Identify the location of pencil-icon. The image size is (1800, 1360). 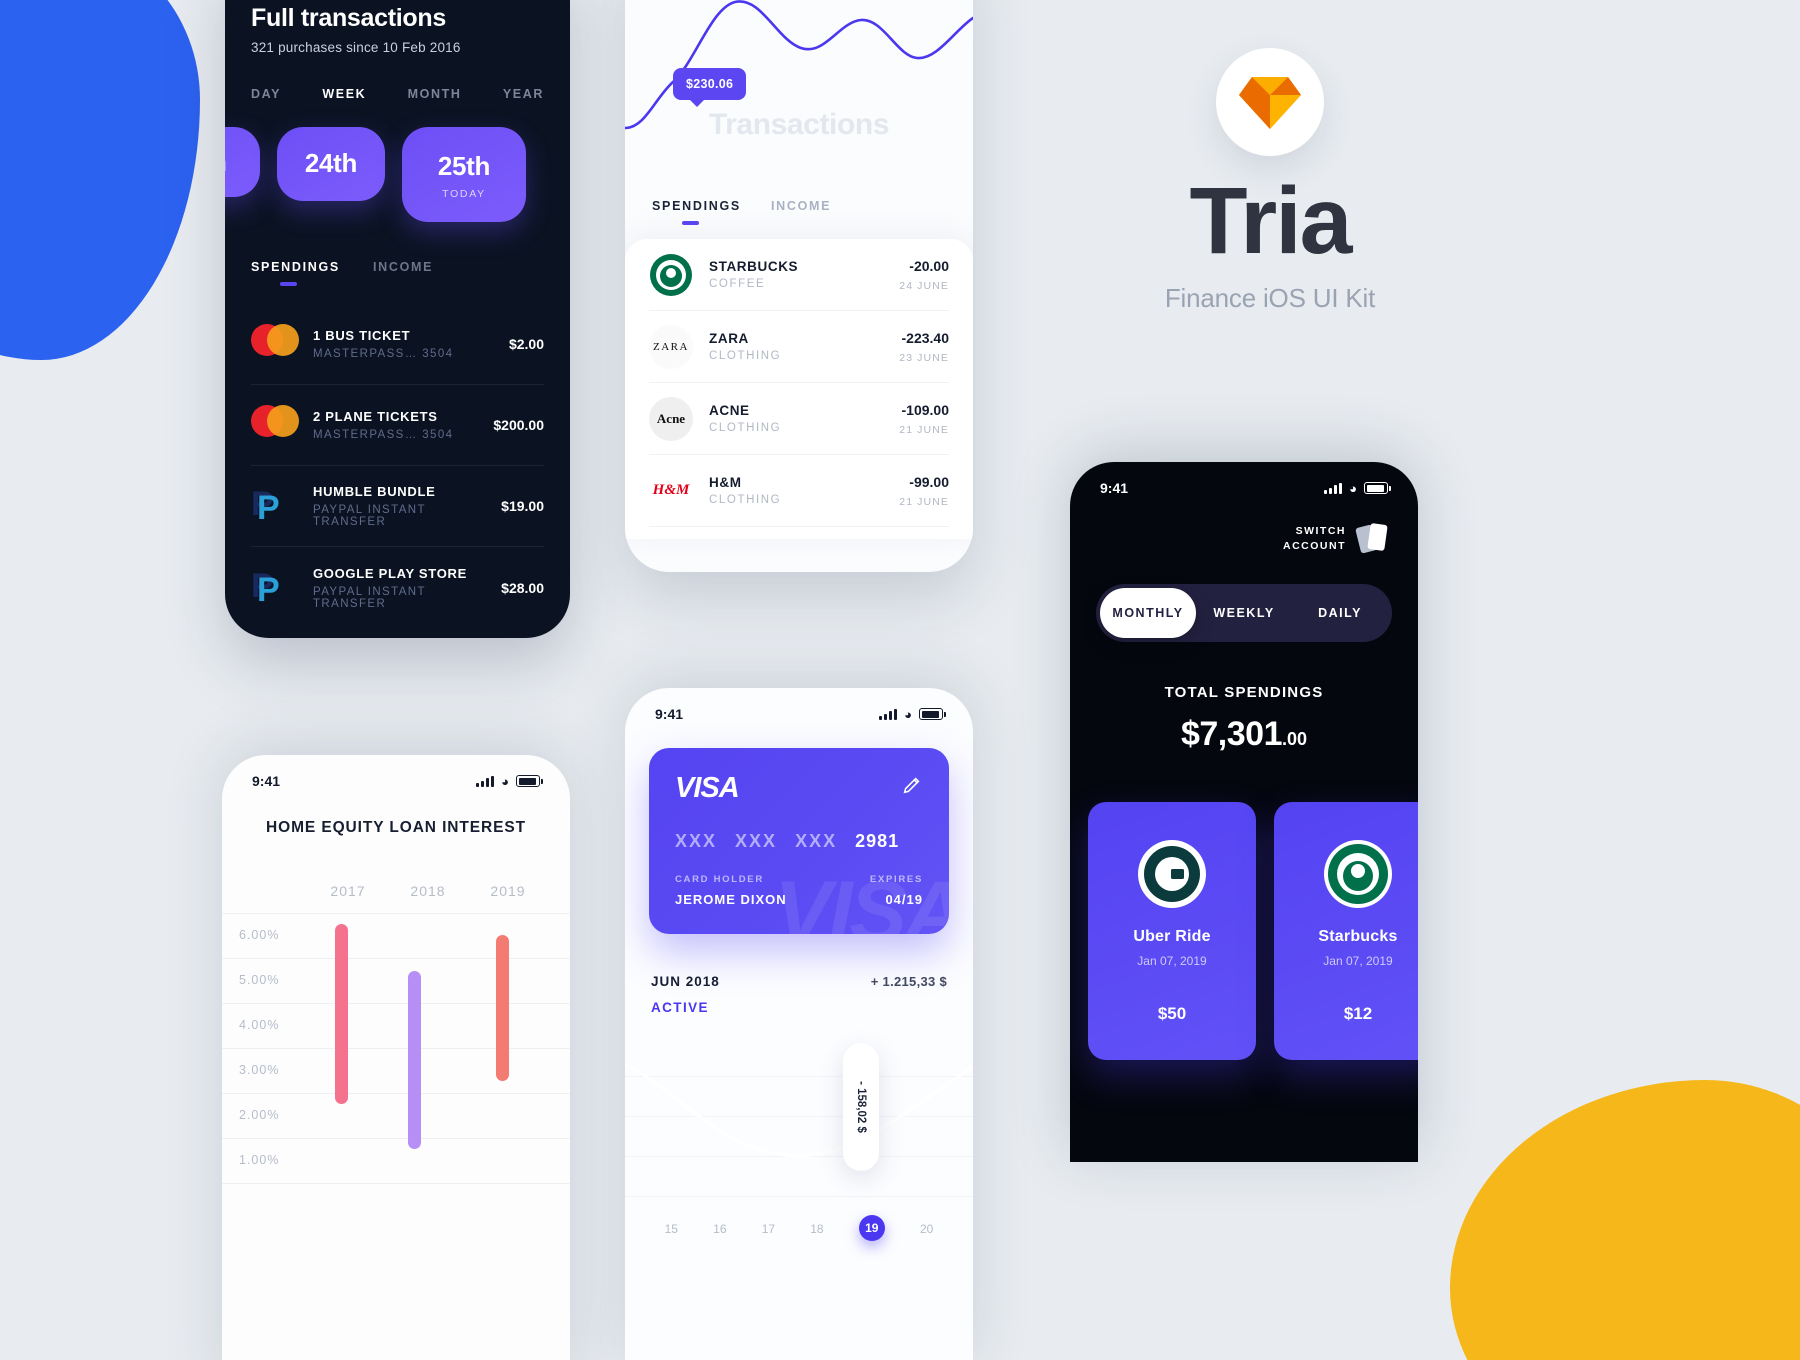
(912, 785).